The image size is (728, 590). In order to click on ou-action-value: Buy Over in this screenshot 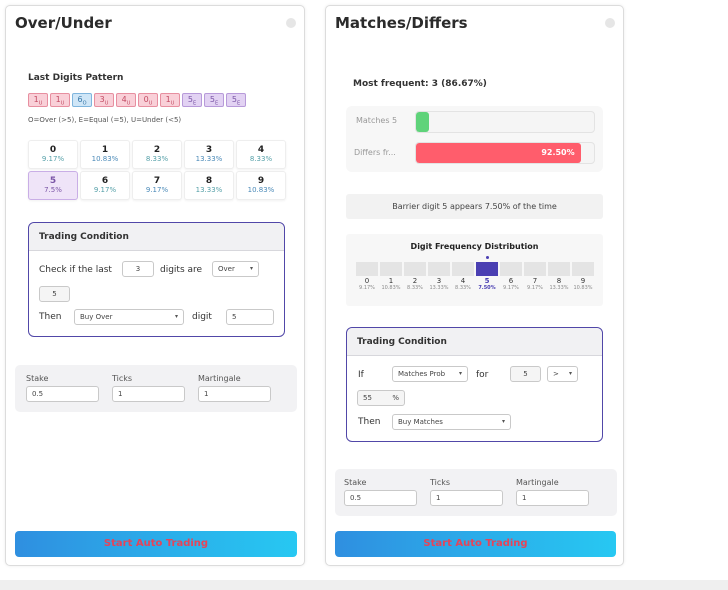, I will do `click(96, 317)`.